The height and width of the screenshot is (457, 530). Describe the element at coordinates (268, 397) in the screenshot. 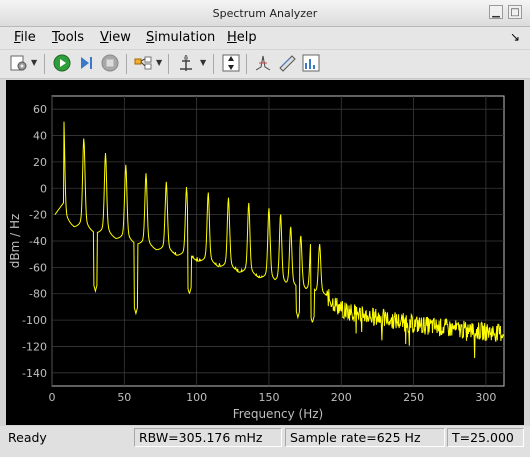

I see `x-tick-label: 150` at that location.